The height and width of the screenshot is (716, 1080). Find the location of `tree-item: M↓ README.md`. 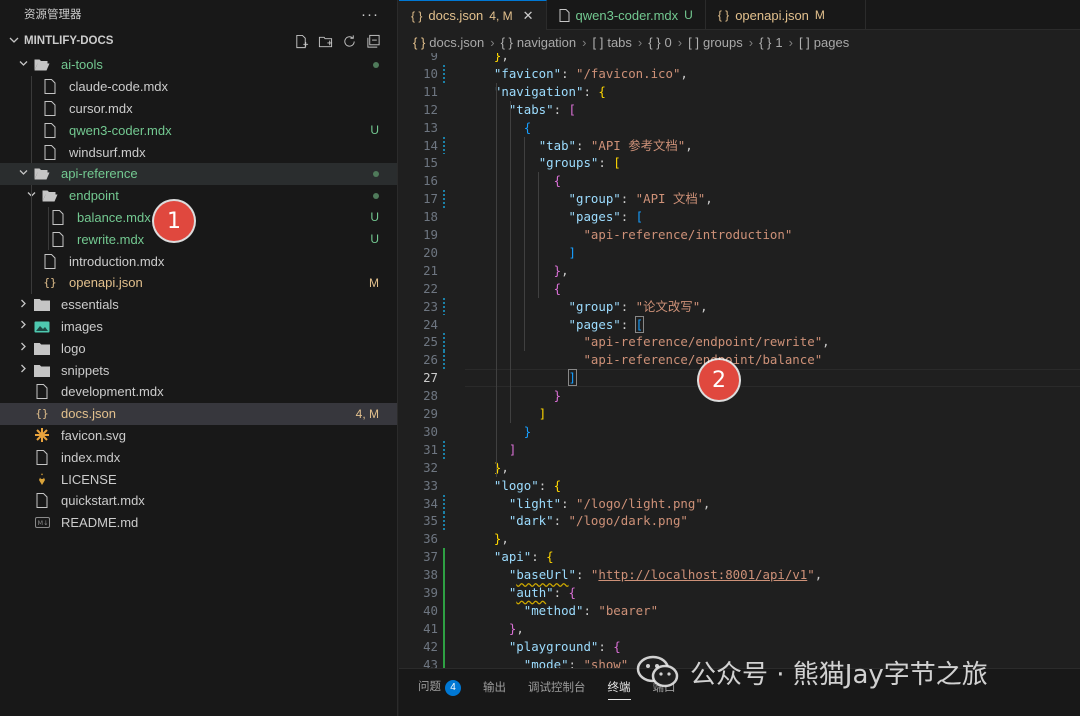

tree-item: M↓ README.md is located at coordinates (198, 523).